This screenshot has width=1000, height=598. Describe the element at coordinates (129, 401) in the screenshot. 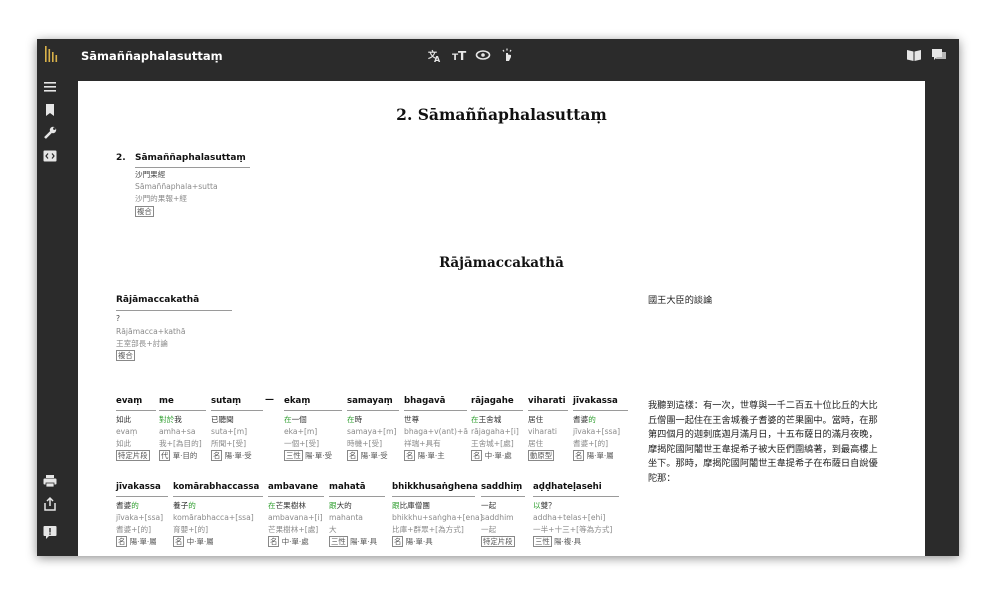

I see `pali-word: evaṃ` at that location.